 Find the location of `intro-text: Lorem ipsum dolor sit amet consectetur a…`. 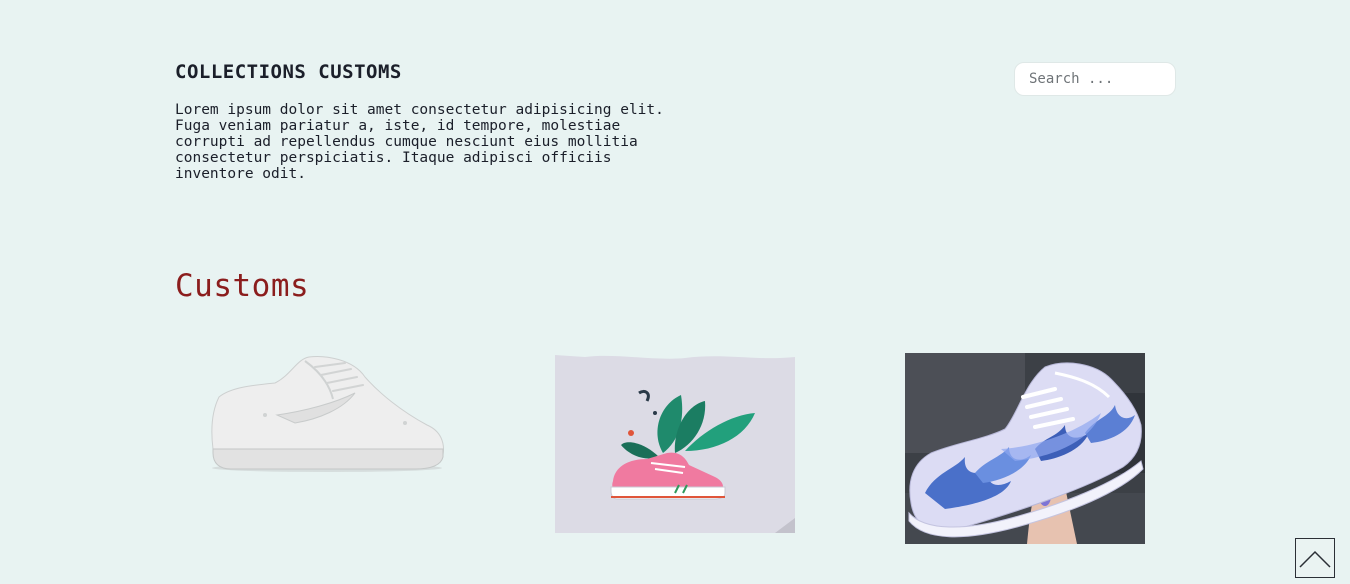

intro-text: Lorem ipsum dolor sit amet consectetur a… is located at coordinates (419, 142).